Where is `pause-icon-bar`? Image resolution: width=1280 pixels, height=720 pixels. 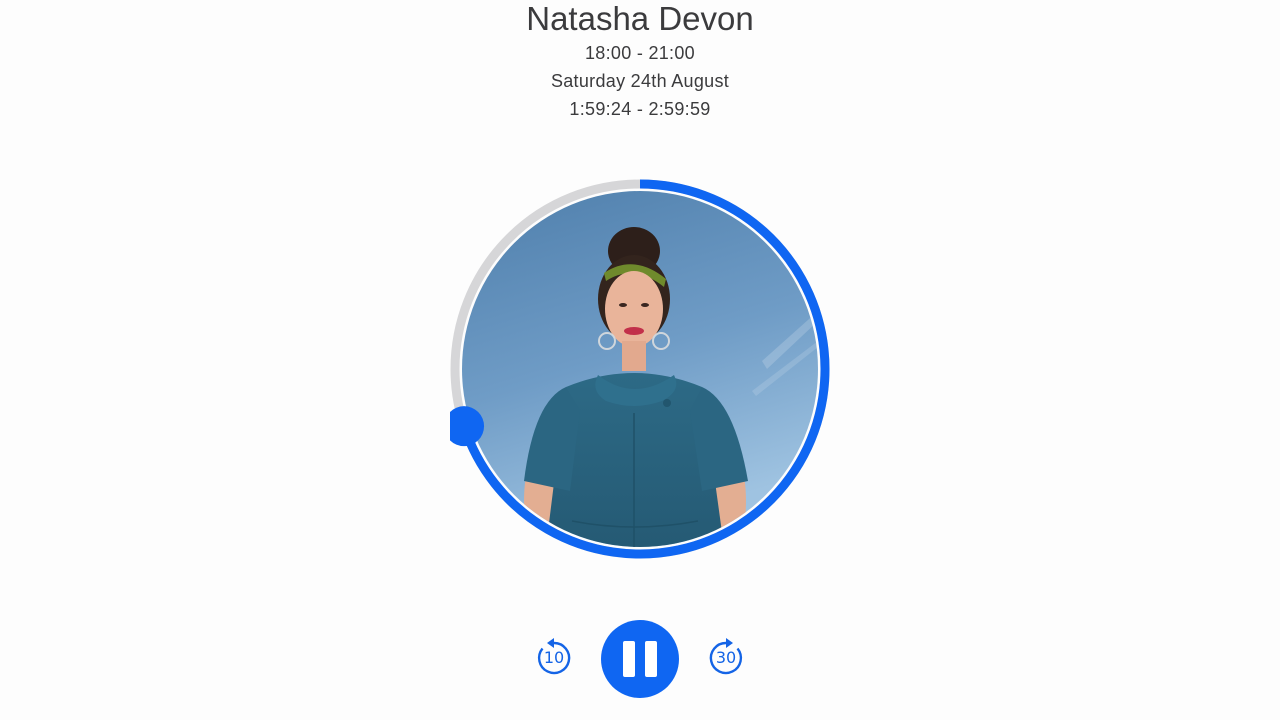
pause-icon-bar is located at coordinates (651, 659).